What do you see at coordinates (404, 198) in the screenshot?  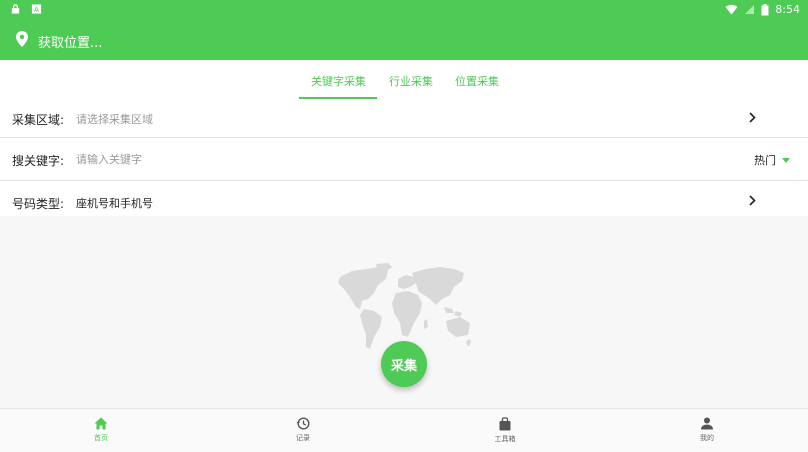 I see `number-type-row: 号码类型: 座机号和手机号` at bounding box center [404, 198].